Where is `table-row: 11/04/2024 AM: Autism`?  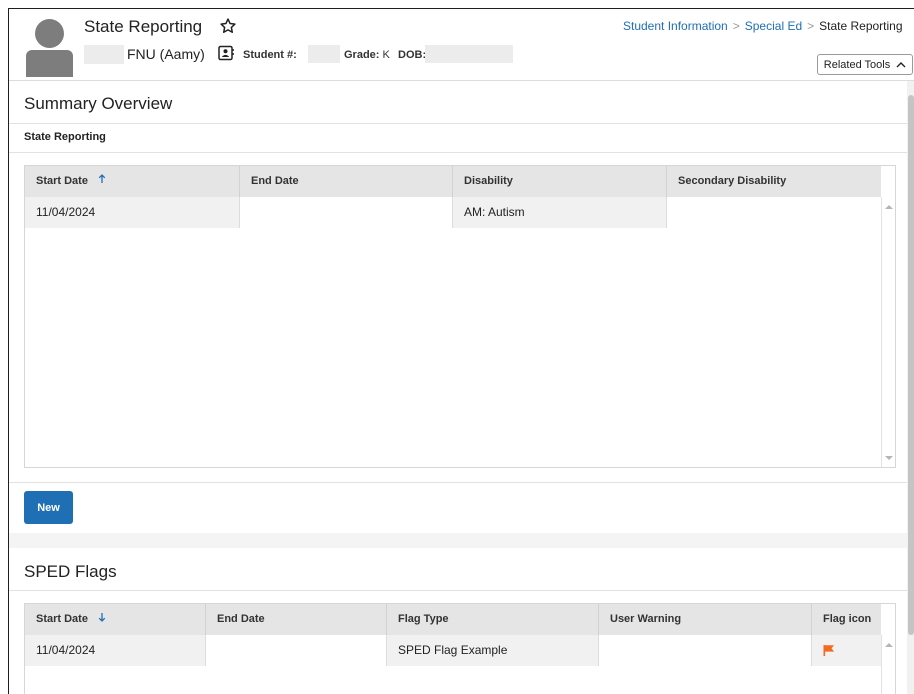 table-row: 11/04/2024 AM: Autism is located at coordinates (346, 212).